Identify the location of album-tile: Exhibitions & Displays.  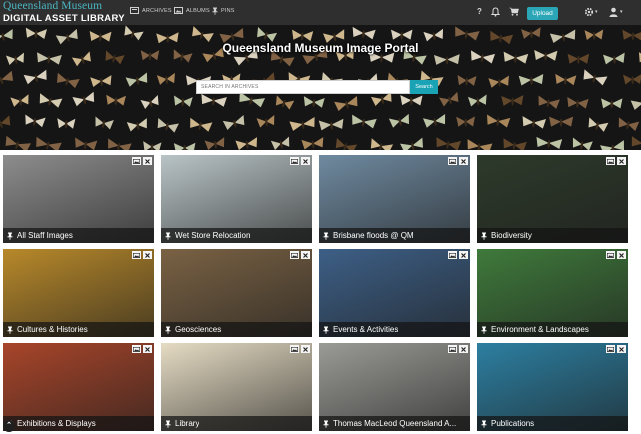
(78, 387).